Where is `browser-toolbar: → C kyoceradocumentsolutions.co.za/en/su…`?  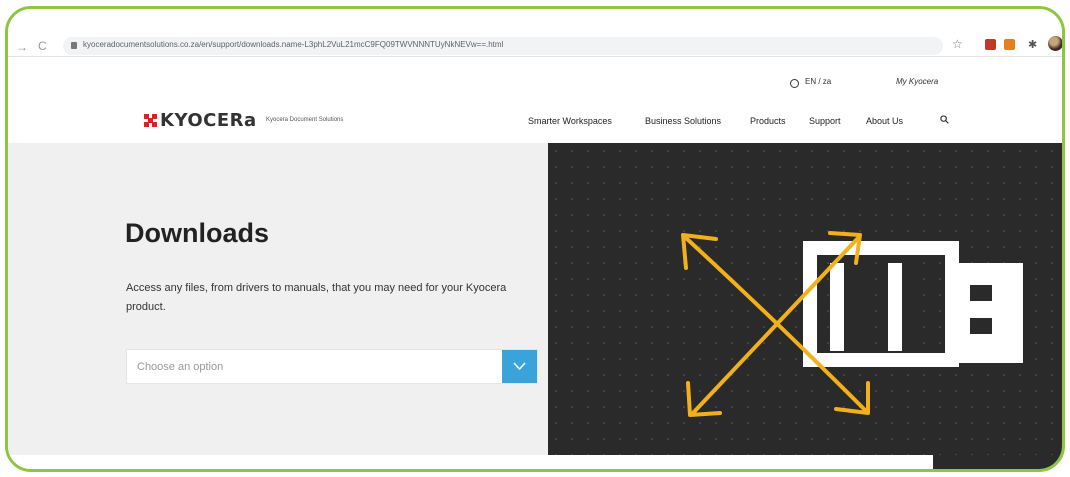 browser-toolbar: → C kyoceradocumentsolutions.co.za/en/su… is located at coordinates (535, 33).